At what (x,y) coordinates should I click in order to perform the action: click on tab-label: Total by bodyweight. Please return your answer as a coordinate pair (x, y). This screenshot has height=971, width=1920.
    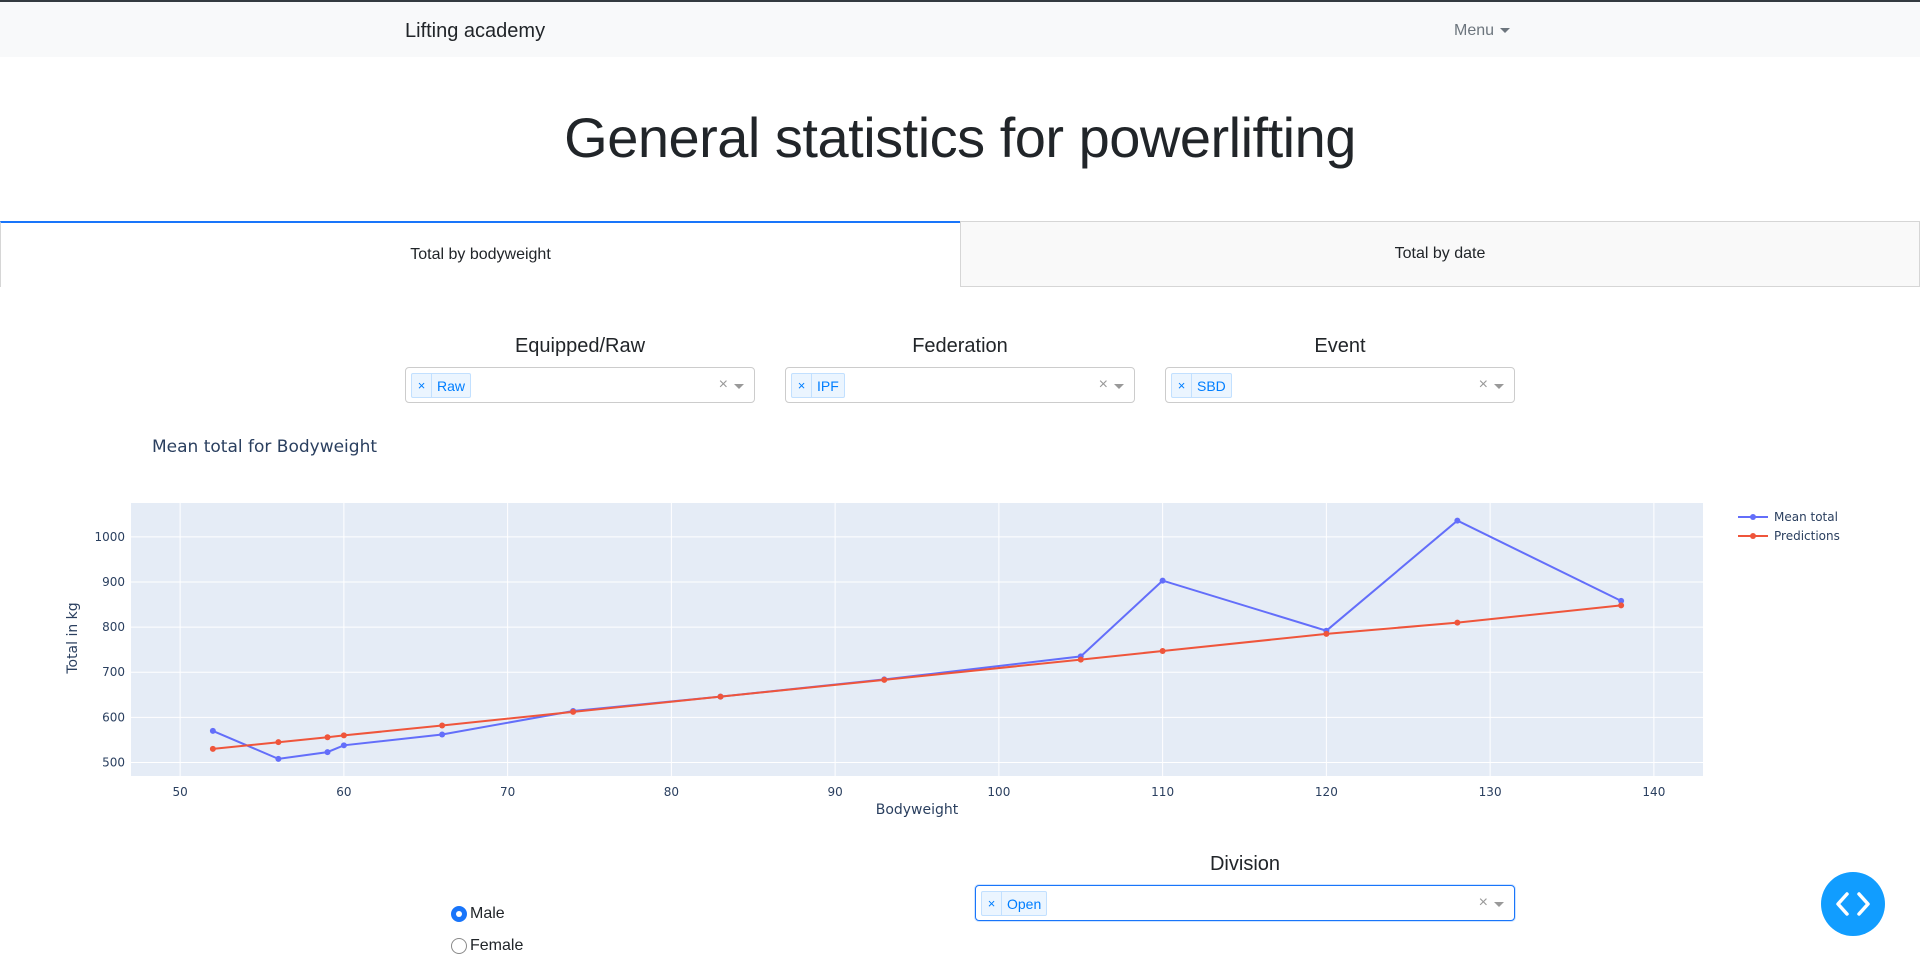
    Looking at the image, I should click on (480, 254).